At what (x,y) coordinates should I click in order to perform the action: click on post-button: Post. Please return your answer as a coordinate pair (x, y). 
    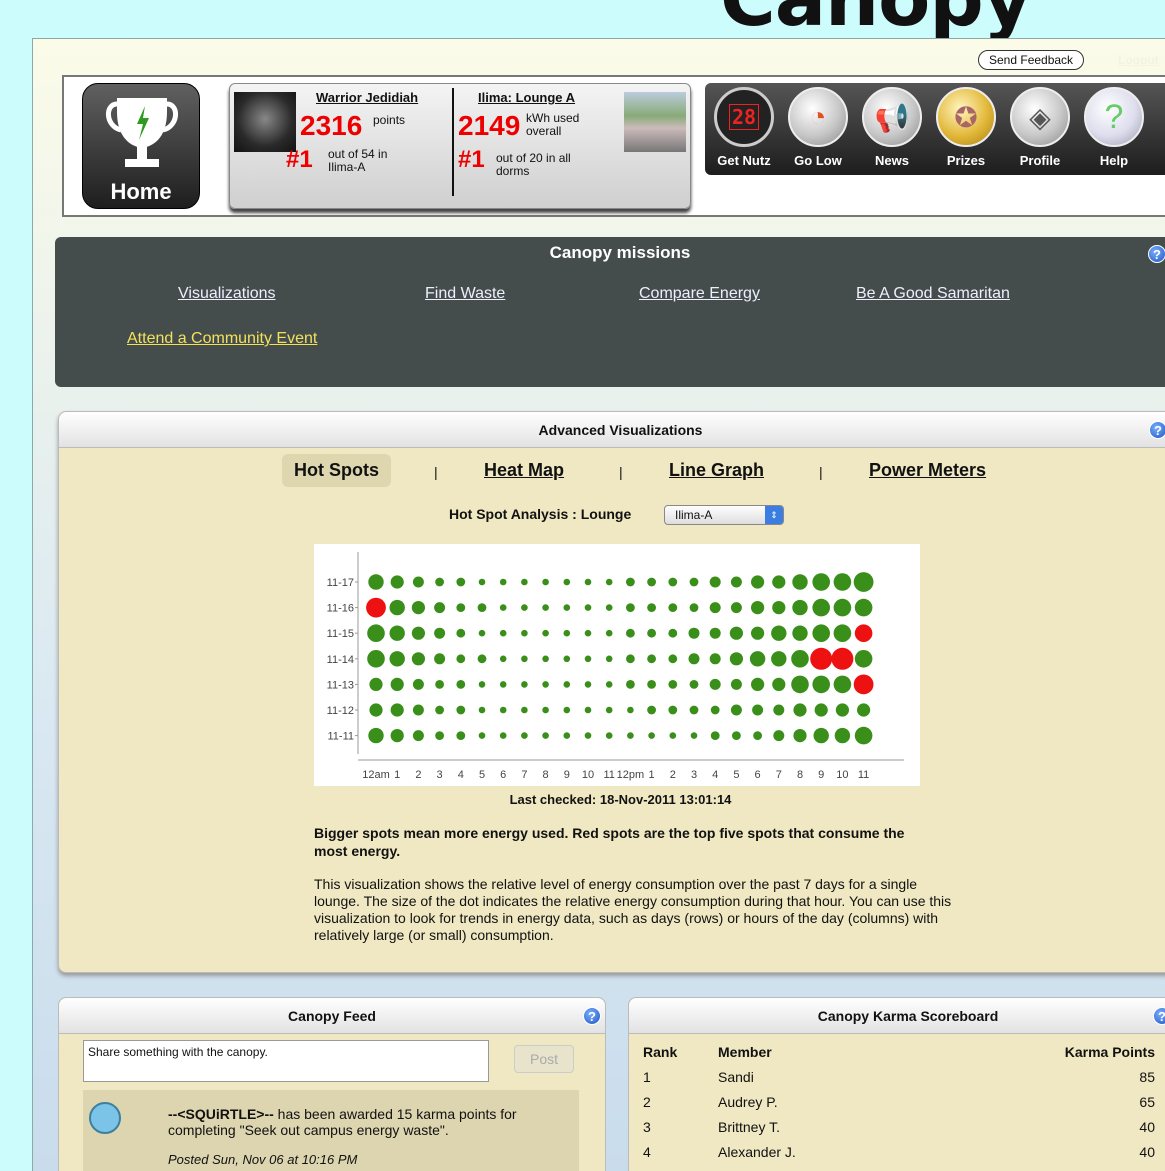
    Looking at the image, I should click on (544, 1059).